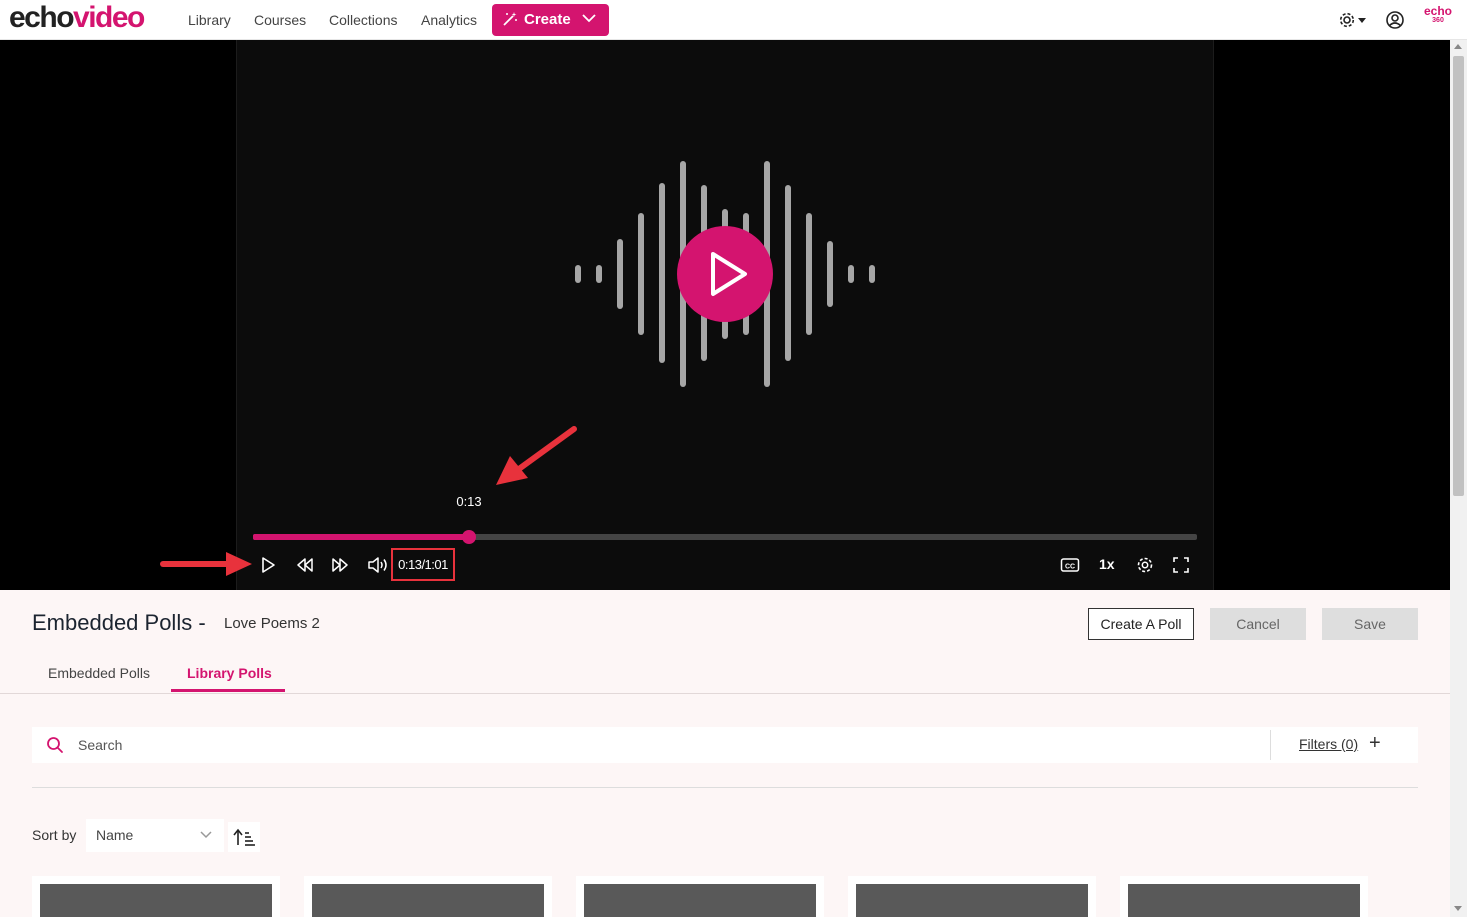 This screenshot has width=1467, height=917. I want to click on add-filter-icon: +, so click(1375, 743).